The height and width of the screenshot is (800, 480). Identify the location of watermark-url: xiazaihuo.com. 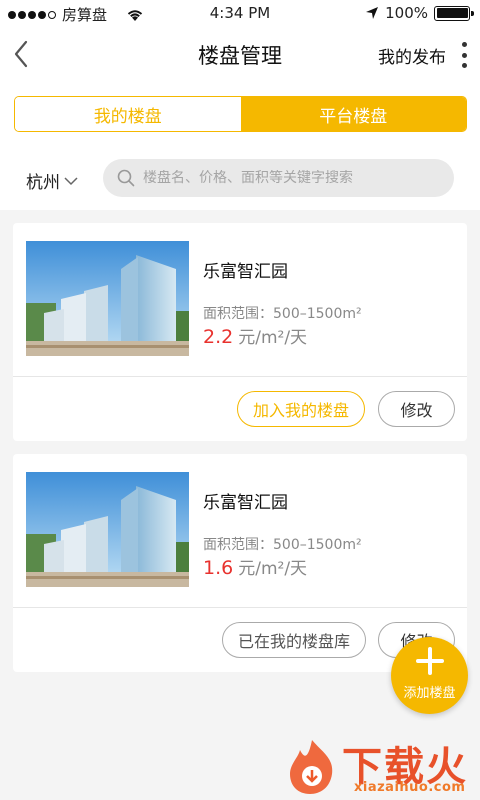
(410, 787).